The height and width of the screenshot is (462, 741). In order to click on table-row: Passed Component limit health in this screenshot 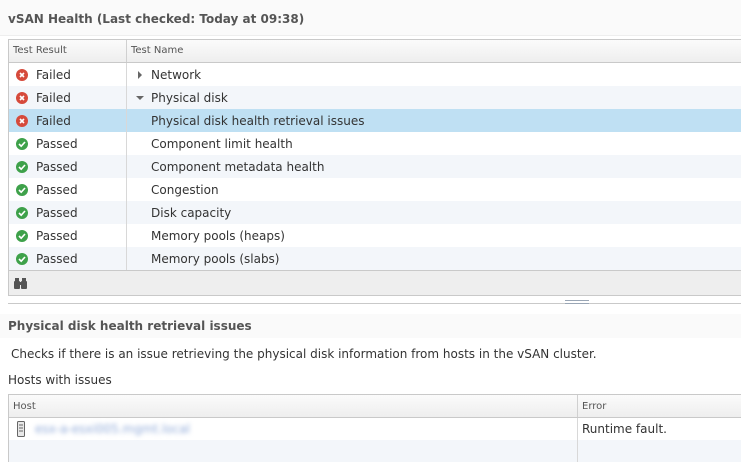, I will do `click(375, 143)`.